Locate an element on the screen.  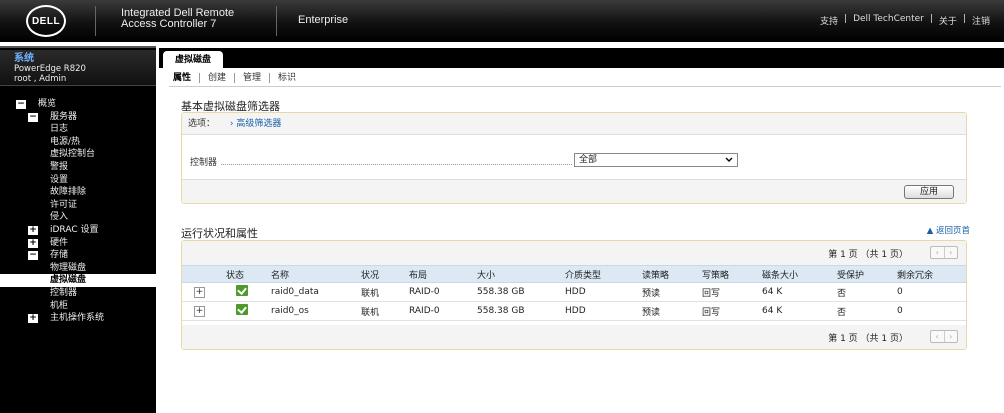
current-user: root , Admin is located at coordinates (40, 79).